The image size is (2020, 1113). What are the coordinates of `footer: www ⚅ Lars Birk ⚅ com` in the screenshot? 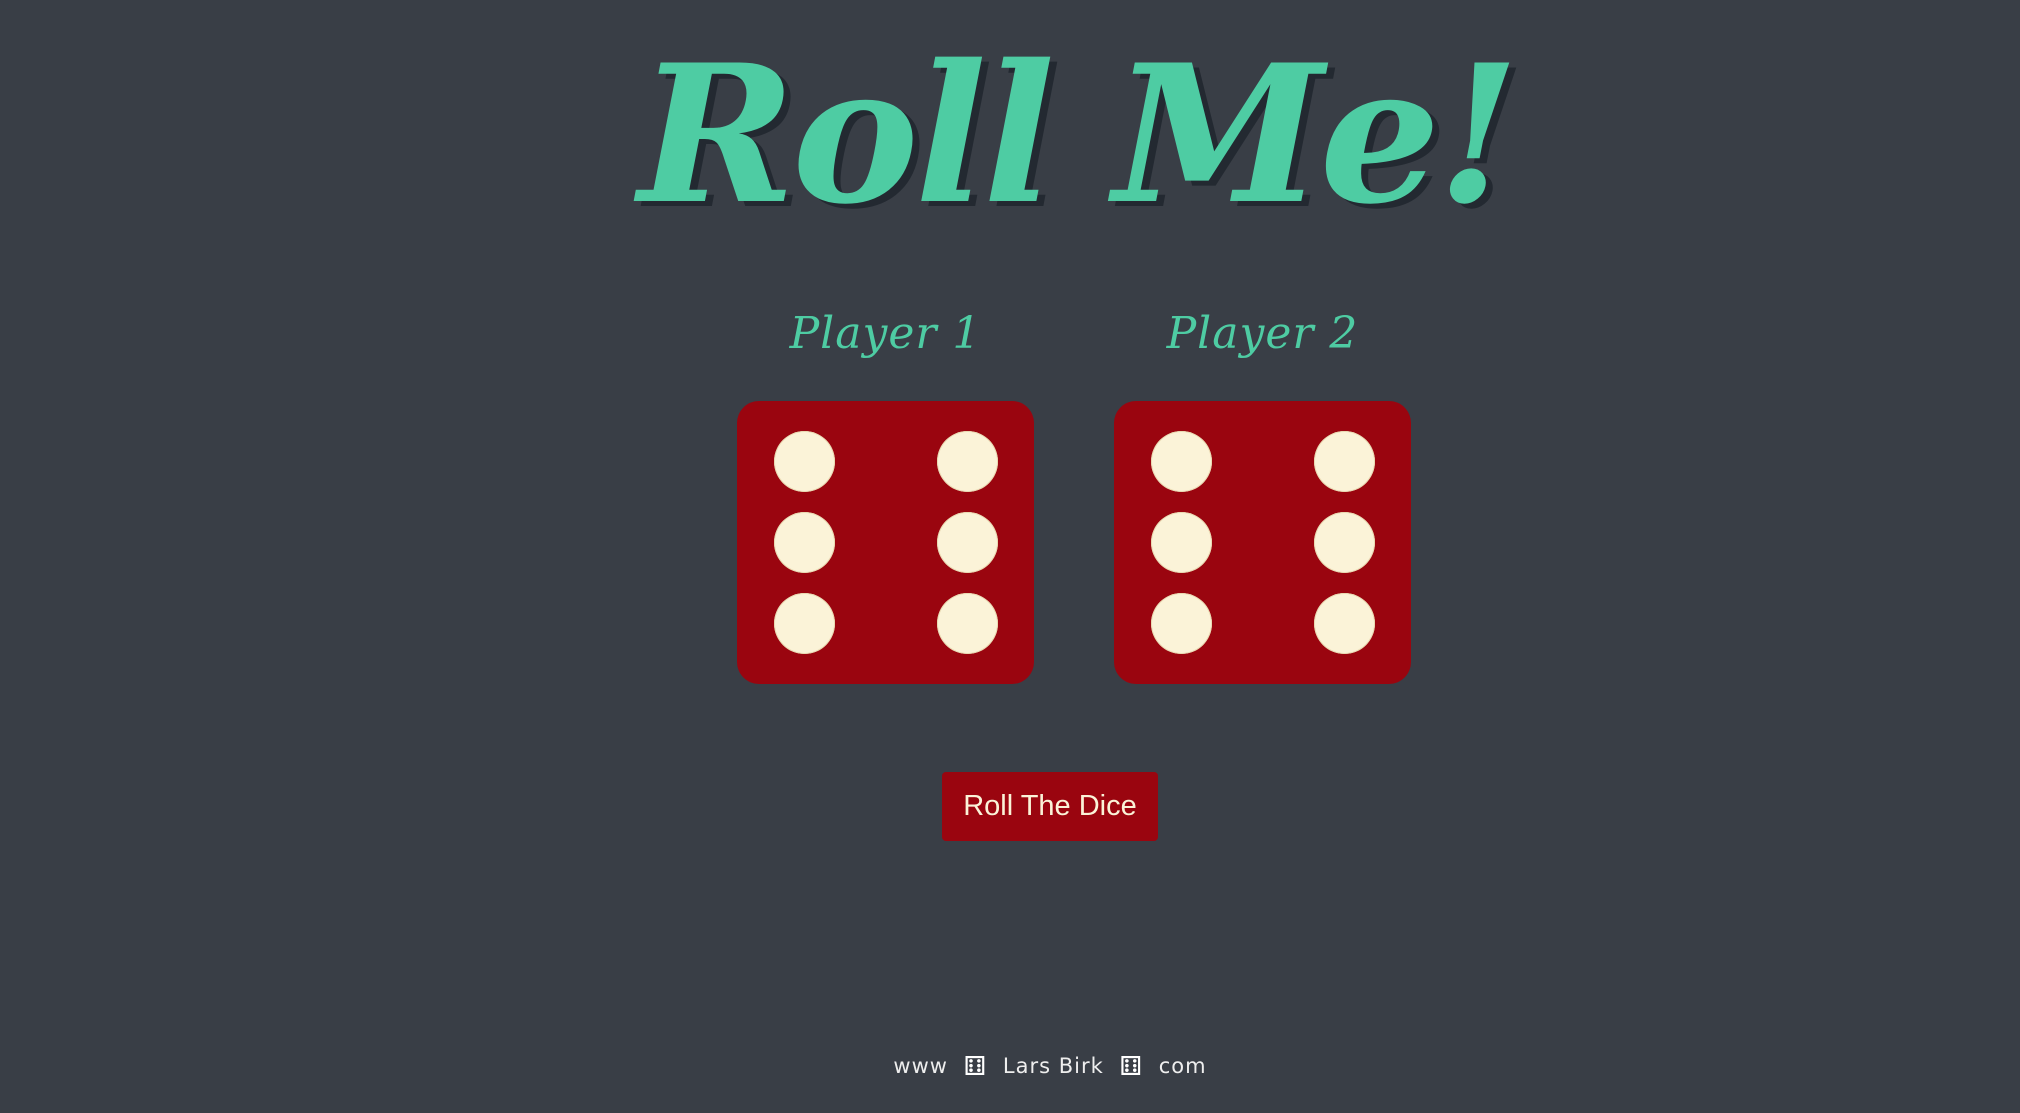 It's located at (1010, 1067).